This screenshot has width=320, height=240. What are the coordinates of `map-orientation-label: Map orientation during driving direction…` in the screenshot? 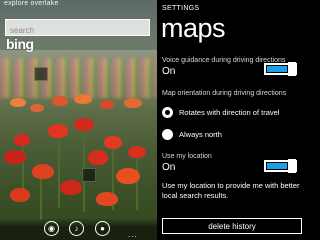 It's located at (224, 93).